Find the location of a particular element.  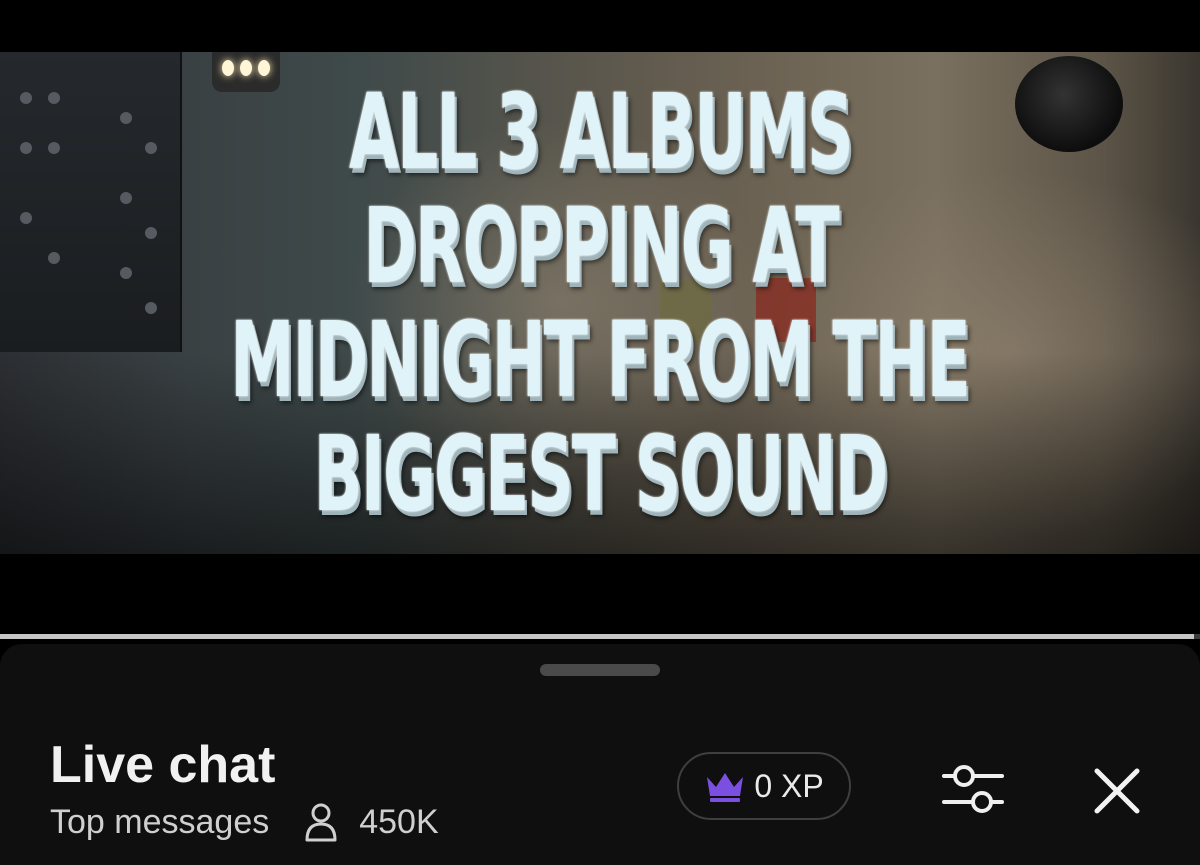

chat-subtitle-row: Top messages 450K is located at coordinates (244, 822).